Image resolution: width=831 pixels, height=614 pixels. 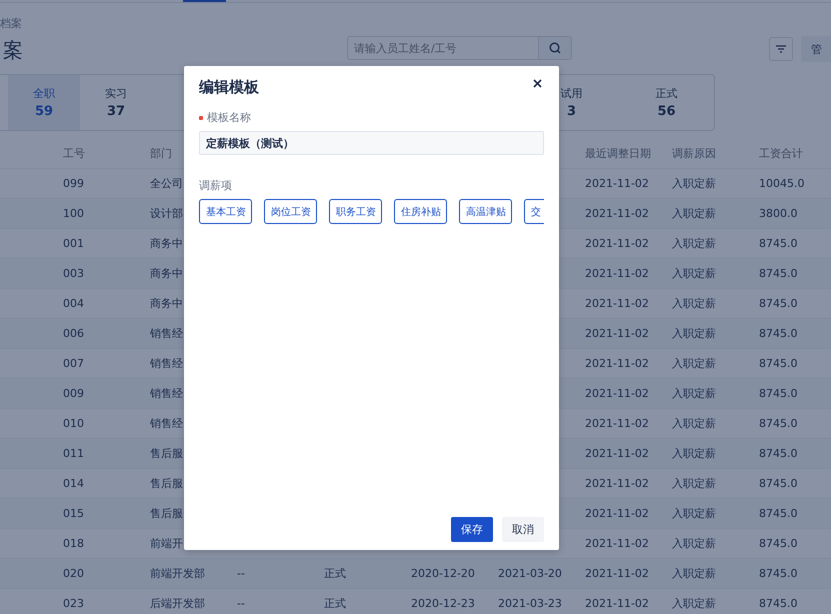 What do you see at coordinates (443, 573) in the screenshot?
I see `table-cell: 2020-12-20` at bounding box center [443, 573].